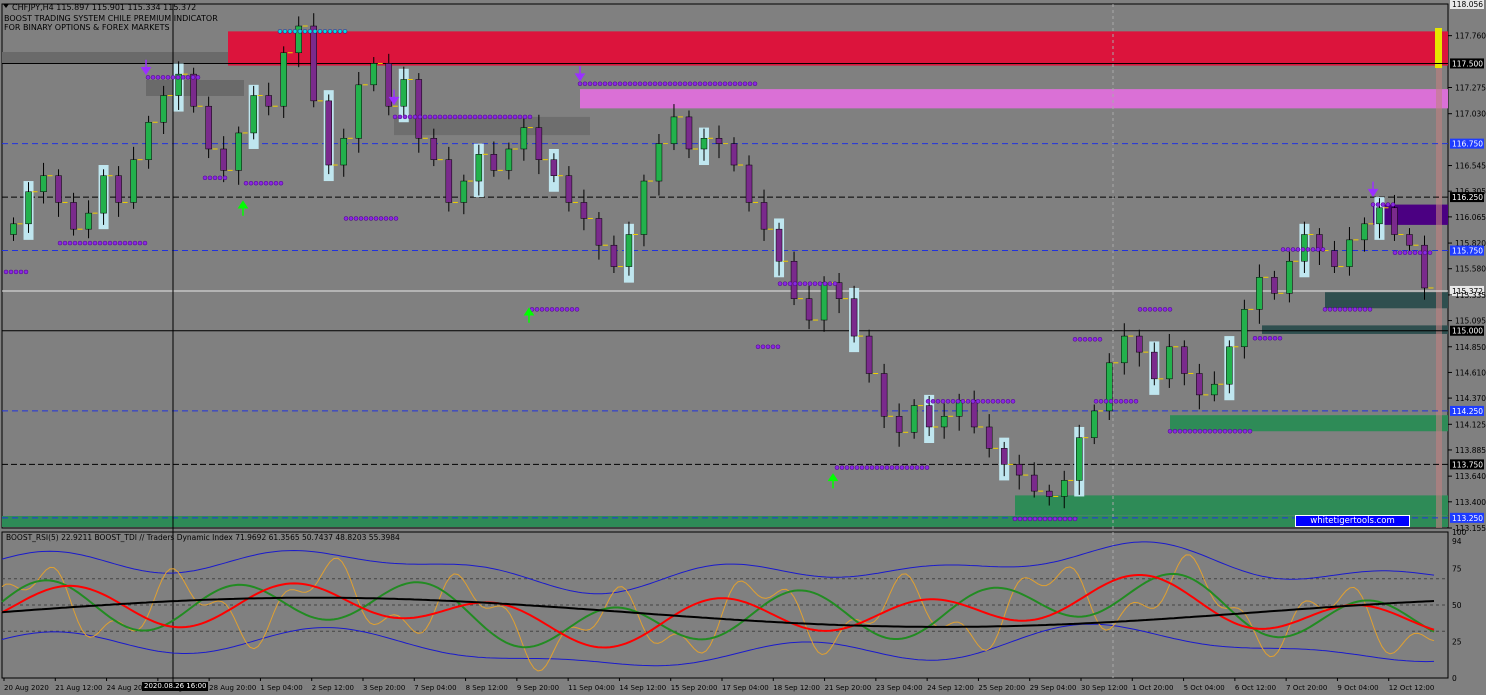 This screenshot has height=695, width=1486. What do you see at coordinates (384, 688) in the screenshot?
I see `time-axis-label: 3 Sep 20:00` at bounding box center [384, 688].